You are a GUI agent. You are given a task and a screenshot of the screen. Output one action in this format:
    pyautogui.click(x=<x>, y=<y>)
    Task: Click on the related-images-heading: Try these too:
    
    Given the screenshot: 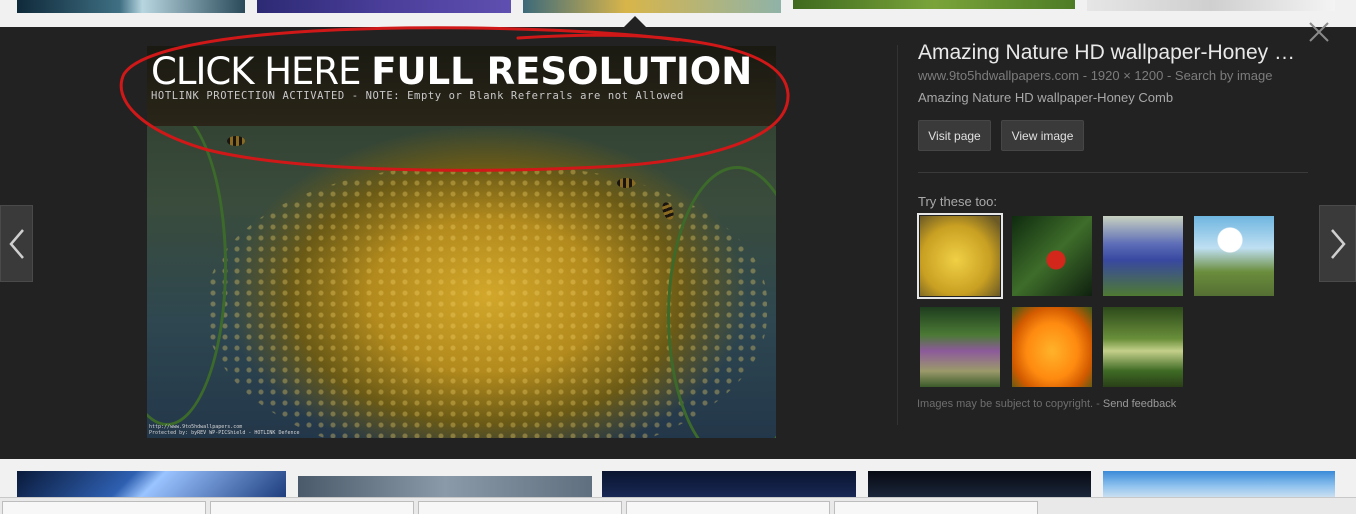 What is the action you would take?
    pyautogui.click(x=957, y=201)
    